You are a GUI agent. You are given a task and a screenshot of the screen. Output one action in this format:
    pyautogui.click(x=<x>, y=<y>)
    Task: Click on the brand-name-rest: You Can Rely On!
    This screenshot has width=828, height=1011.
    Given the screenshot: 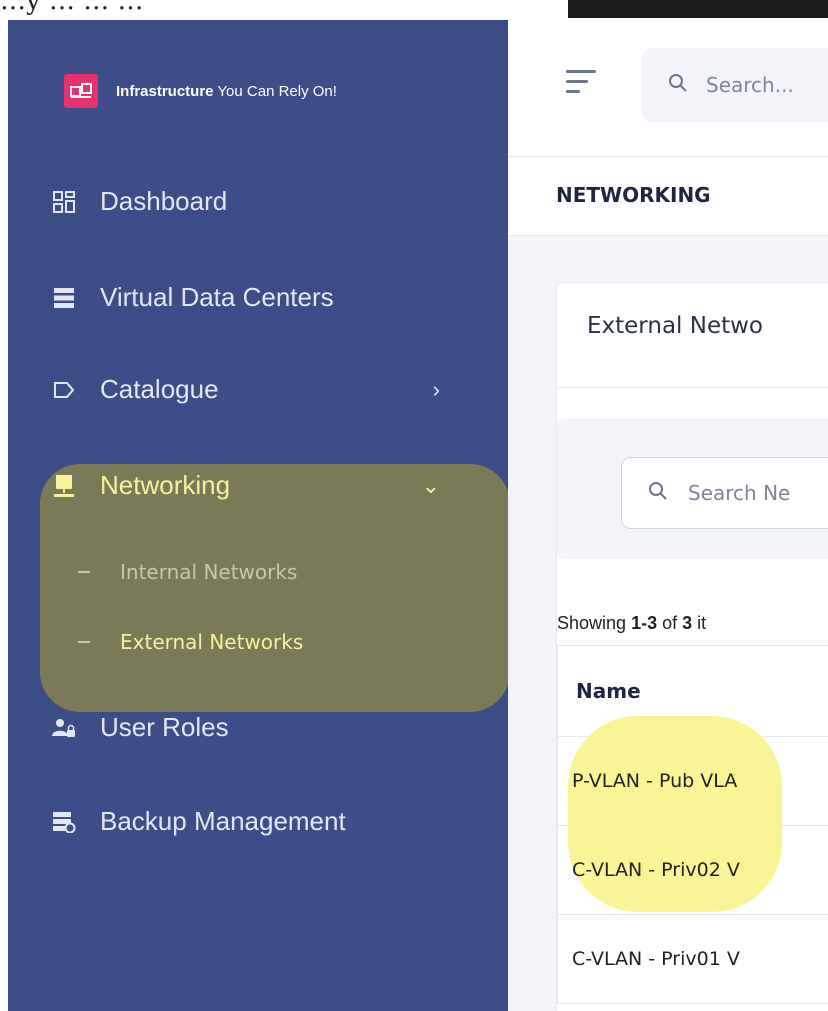 What is the action you would take?
    pyautogui.click(x=275, y=91)
    